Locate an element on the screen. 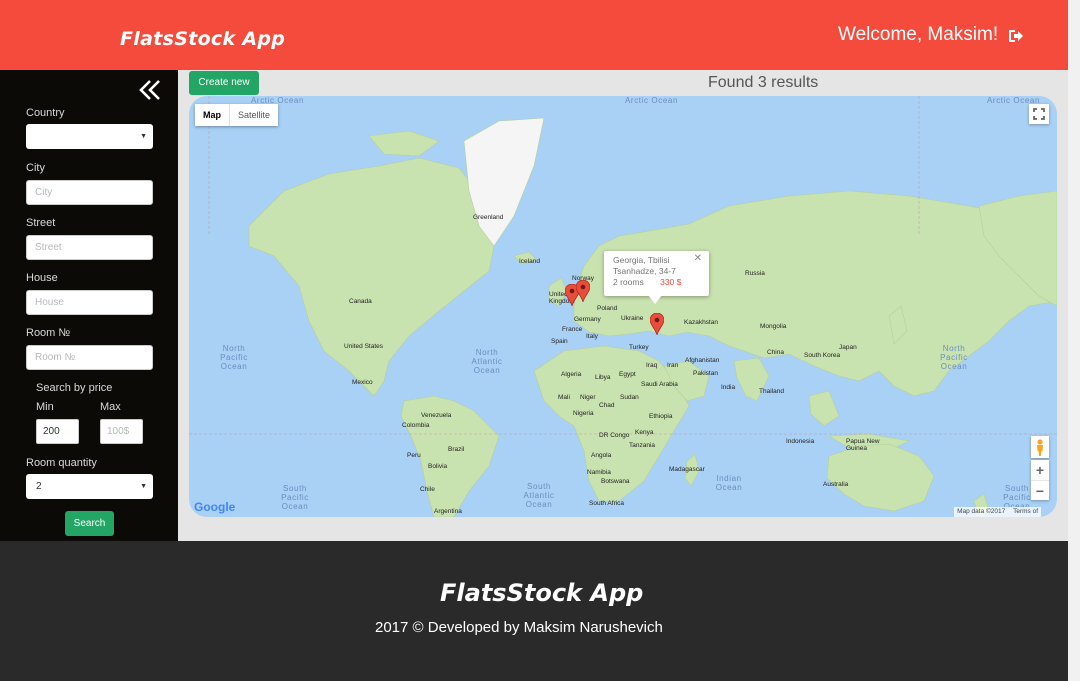 The width and height of the screenshot is (1080, 681). country-label-pakistan: Pakistan is located at coordinates (705, 373).